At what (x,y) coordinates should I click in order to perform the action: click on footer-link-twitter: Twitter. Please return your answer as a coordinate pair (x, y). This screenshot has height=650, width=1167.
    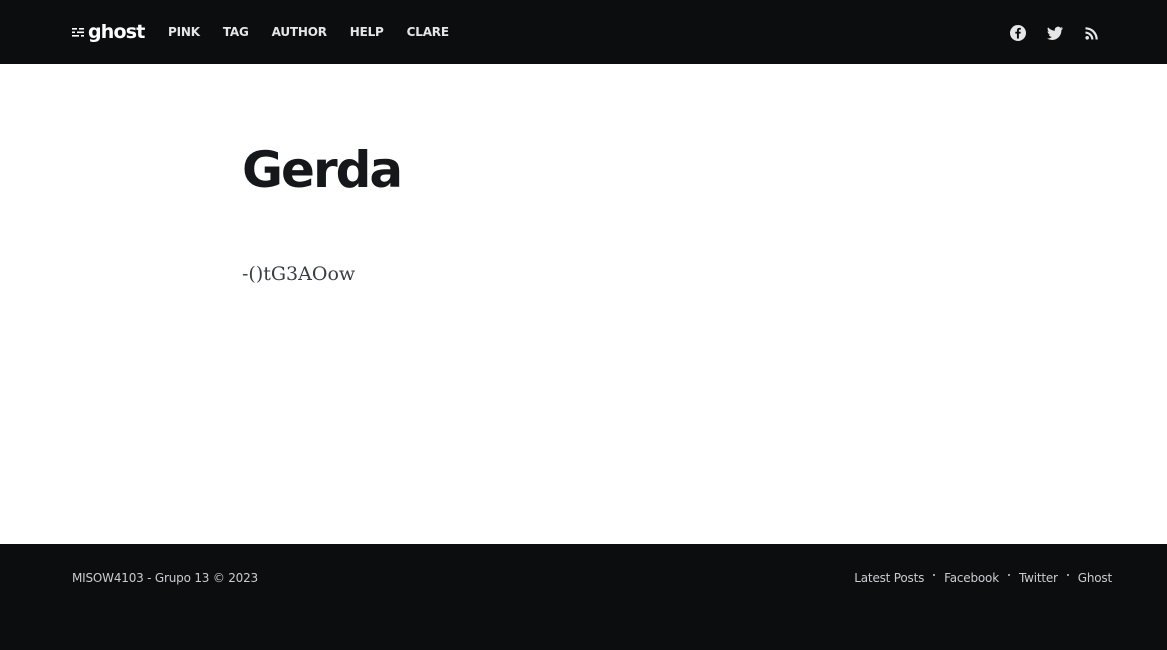
    Looking at the image, I should click on (1038, 578).